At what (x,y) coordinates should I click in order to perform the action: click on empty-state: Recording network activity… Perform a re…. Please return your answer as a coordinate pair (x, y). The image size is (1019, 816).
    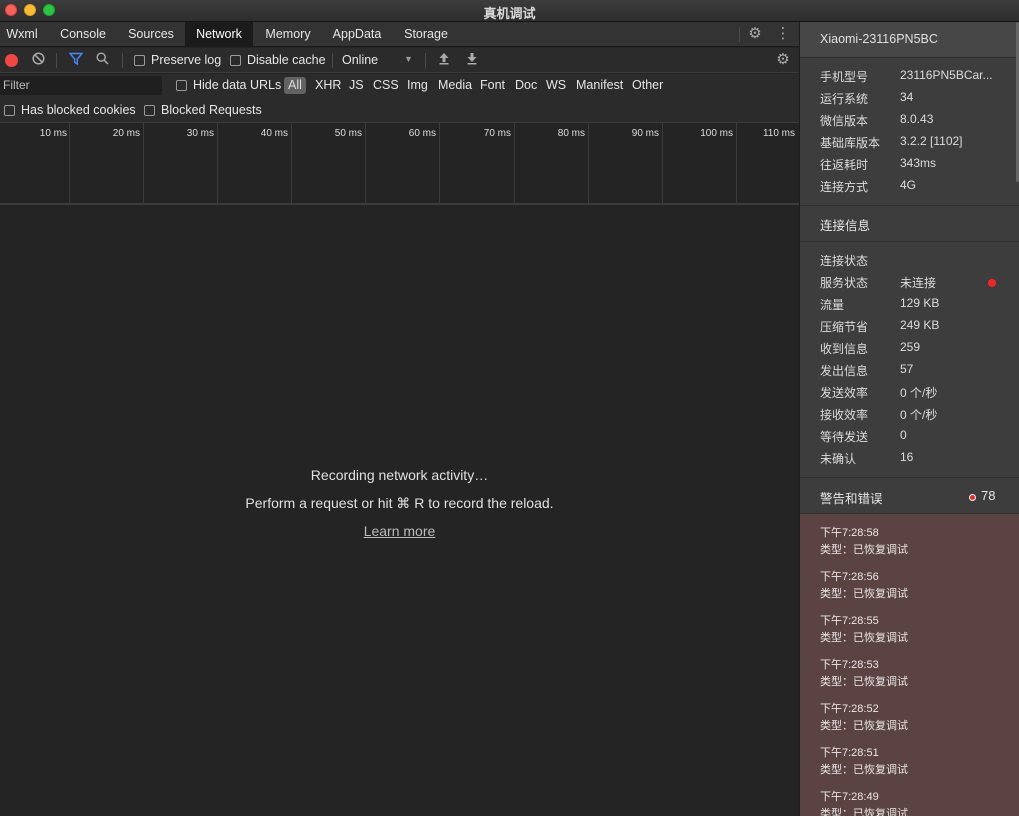
    Looking at the image, I should click on (399, 503).